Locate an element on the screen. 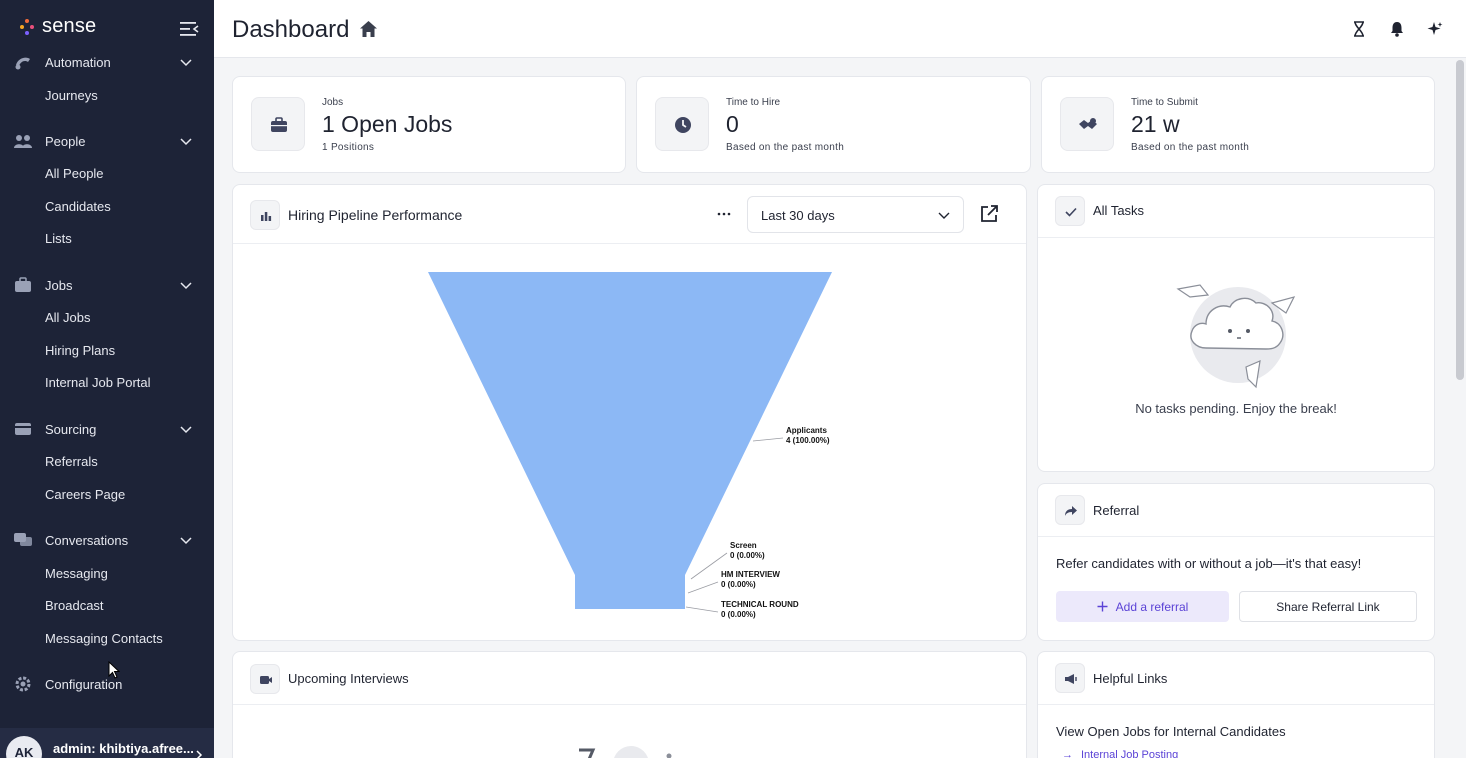 This screenshot has height=758, width=1466. nav-configuration: Configuration is located at coordinates (107, 684).